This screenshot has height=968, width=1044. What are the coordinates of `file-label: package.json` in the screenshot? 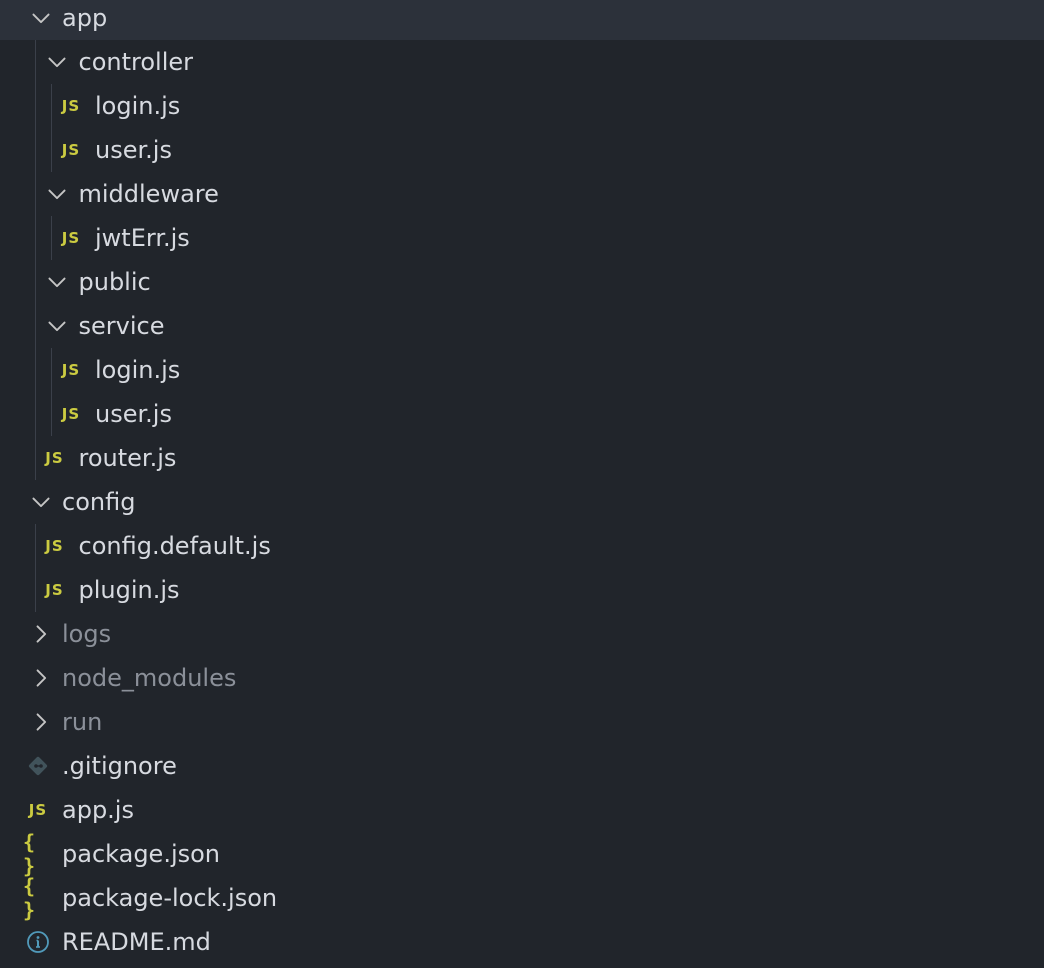 It's located at (141, 854).